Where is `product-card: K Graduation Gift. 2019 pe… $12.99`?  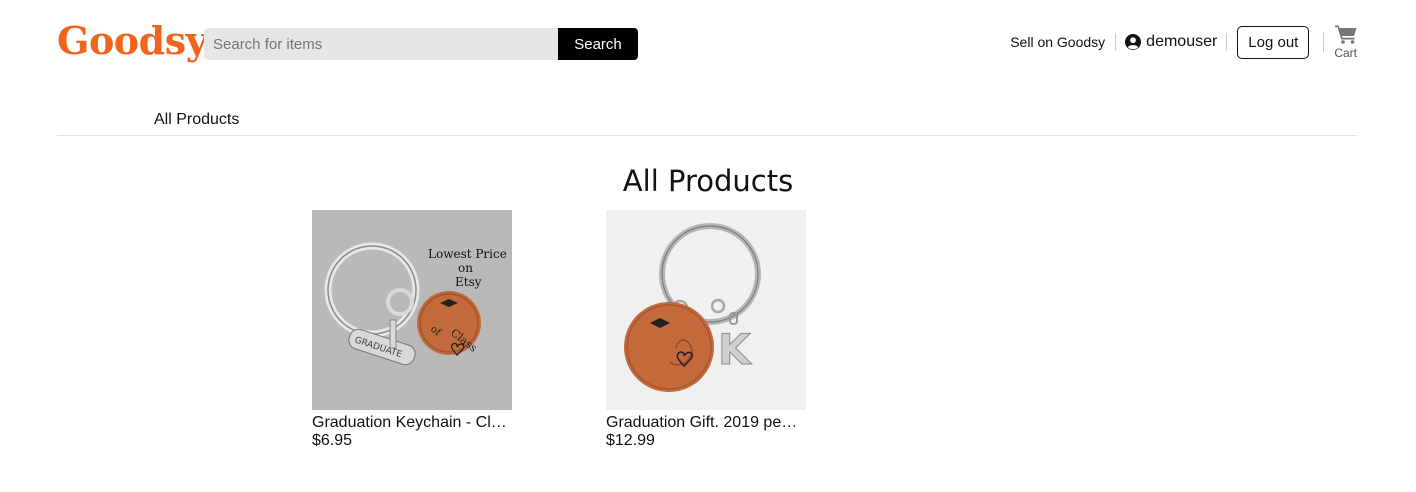 product-card: K Graduation Gift. 2019 pe… $12.99 is located at coordinates (706, 330).